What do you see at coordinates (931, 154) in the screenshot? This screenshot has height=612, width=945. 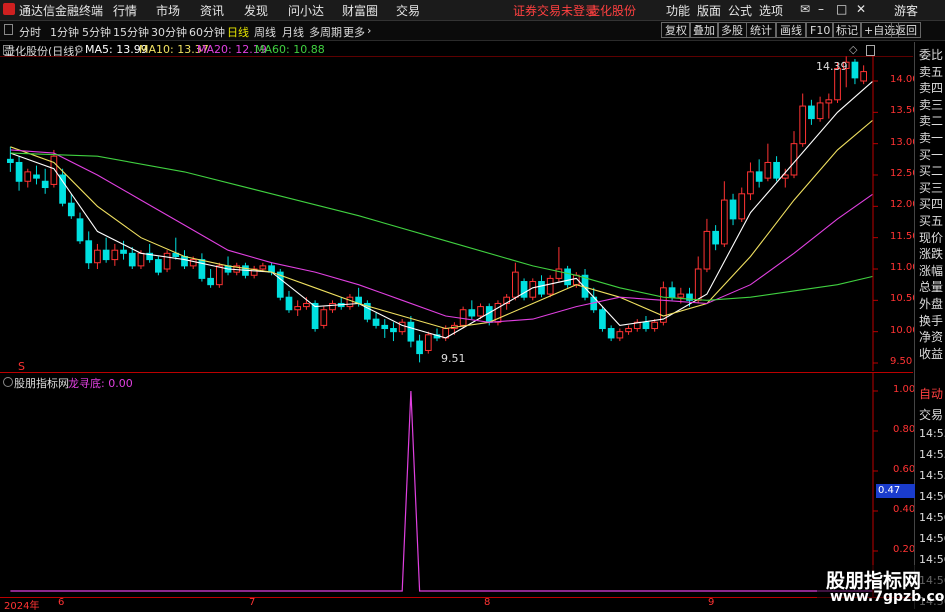 I see `sidebar-item: 买一` at bounding box center [931, 154].